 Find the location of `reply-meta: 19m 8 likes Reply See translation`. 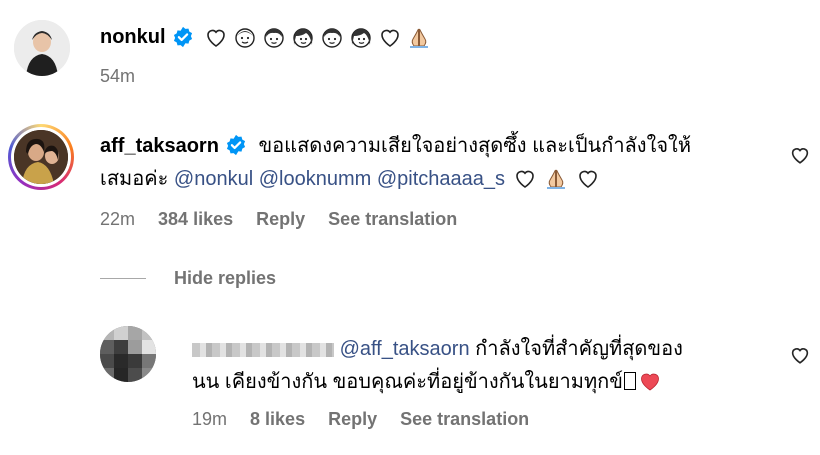

reply-meta: 19m 8 likes Reply See translation is located at coordinates (360, 419).